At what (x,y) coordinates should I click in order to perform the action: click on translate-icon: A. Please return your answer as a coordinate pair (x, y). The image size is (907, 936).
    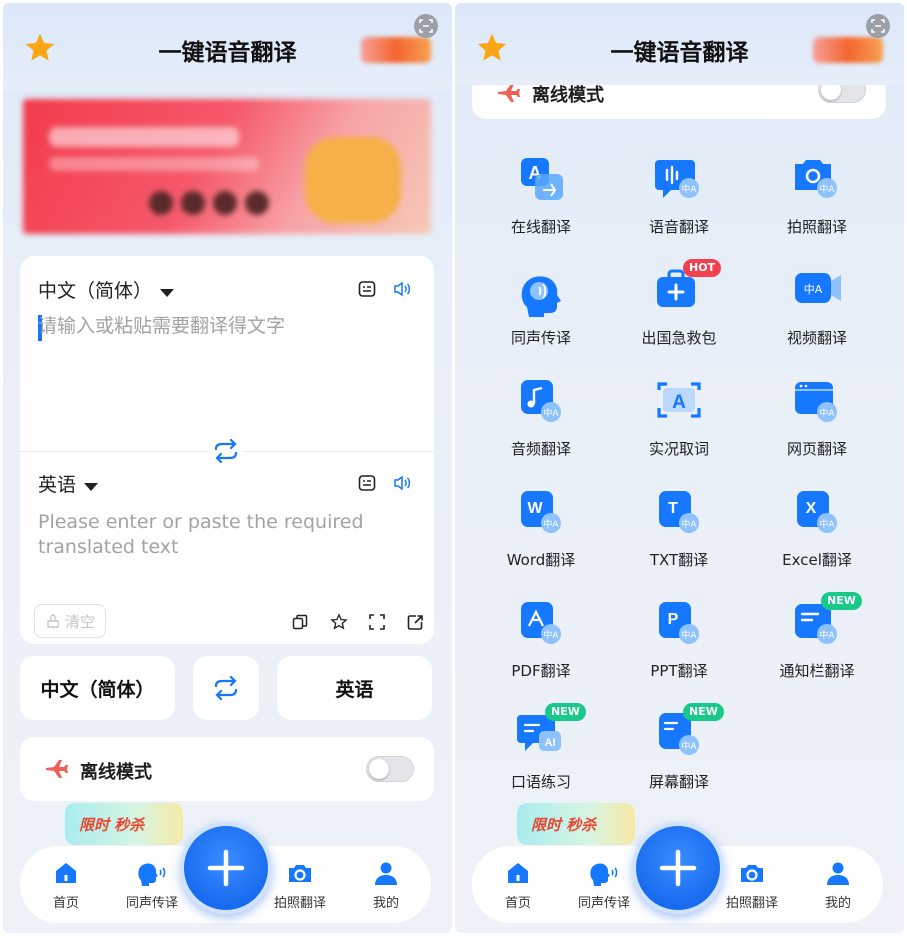
    Looking at the image, I should click on (542, 179).